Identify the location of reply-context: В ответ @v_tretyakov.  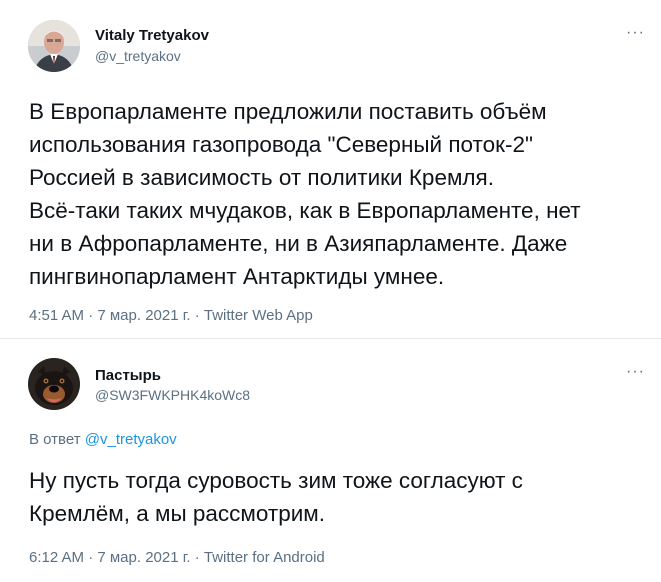
(103, 439).